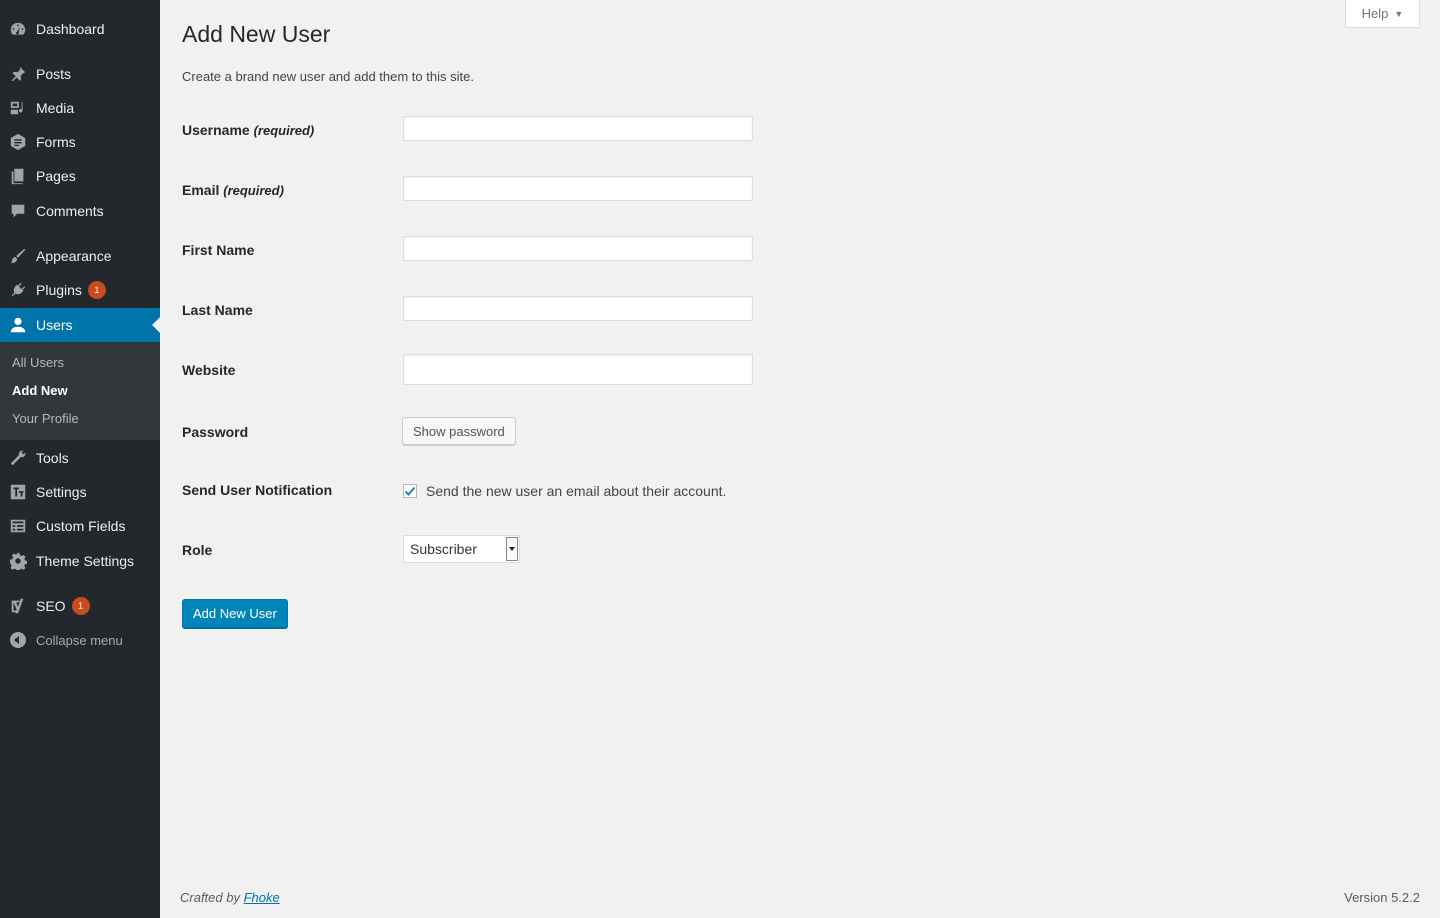 Image resolution: width=1440 pixels, height=918 pixels. I want to click on menu-item-dashboard: Dashboard, so click(80, 29).